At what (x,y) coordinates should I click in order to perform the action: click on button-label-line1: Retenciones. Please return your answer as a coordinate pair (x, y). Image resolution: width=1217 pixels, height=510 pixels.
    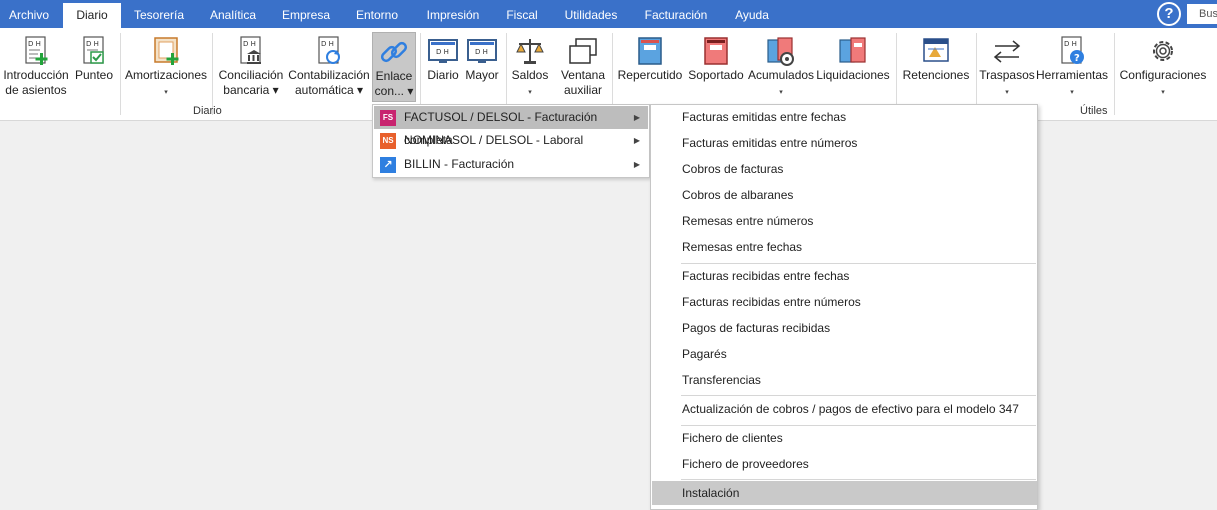
    Looking at the image, I should click on (936, 75).